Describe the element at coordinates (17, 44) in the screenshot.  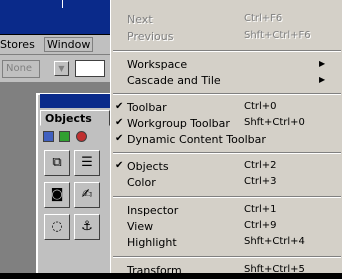
I see `menu-stores: Stores` at that location.